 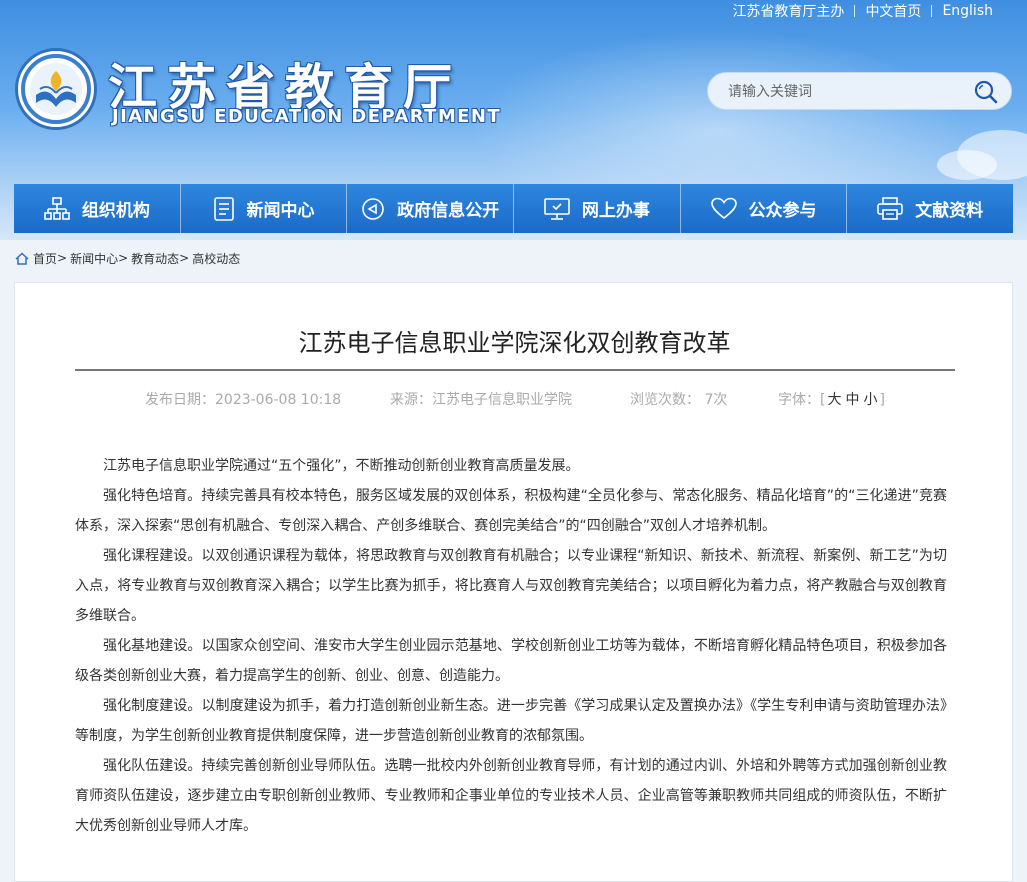 I want to click on nav-item-label: 文献资料, so click(x=949, y=211).